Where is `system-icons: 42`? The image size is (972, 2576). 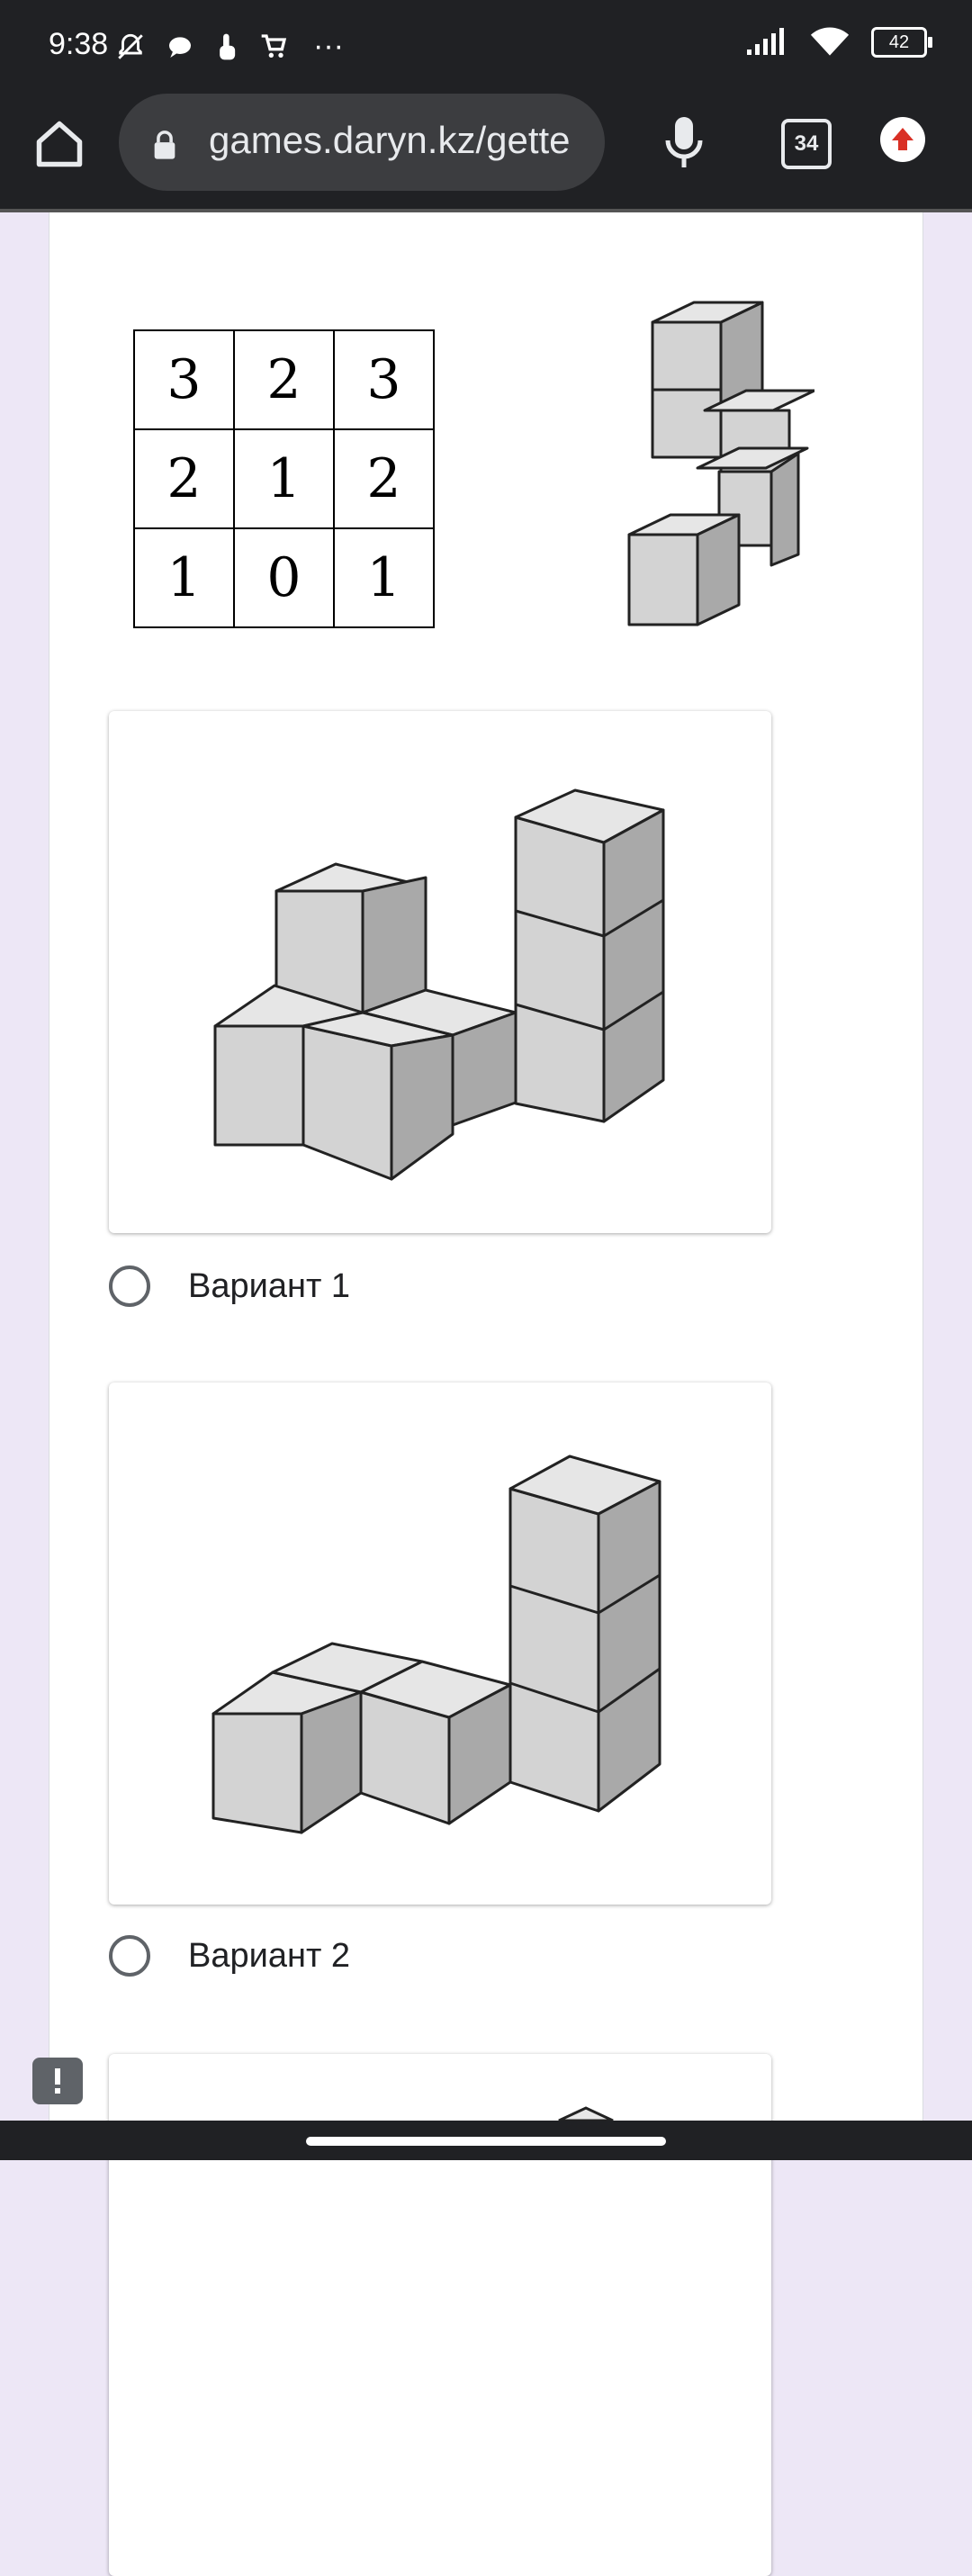
system-icons: 42 is located at coordinates (839, 42).